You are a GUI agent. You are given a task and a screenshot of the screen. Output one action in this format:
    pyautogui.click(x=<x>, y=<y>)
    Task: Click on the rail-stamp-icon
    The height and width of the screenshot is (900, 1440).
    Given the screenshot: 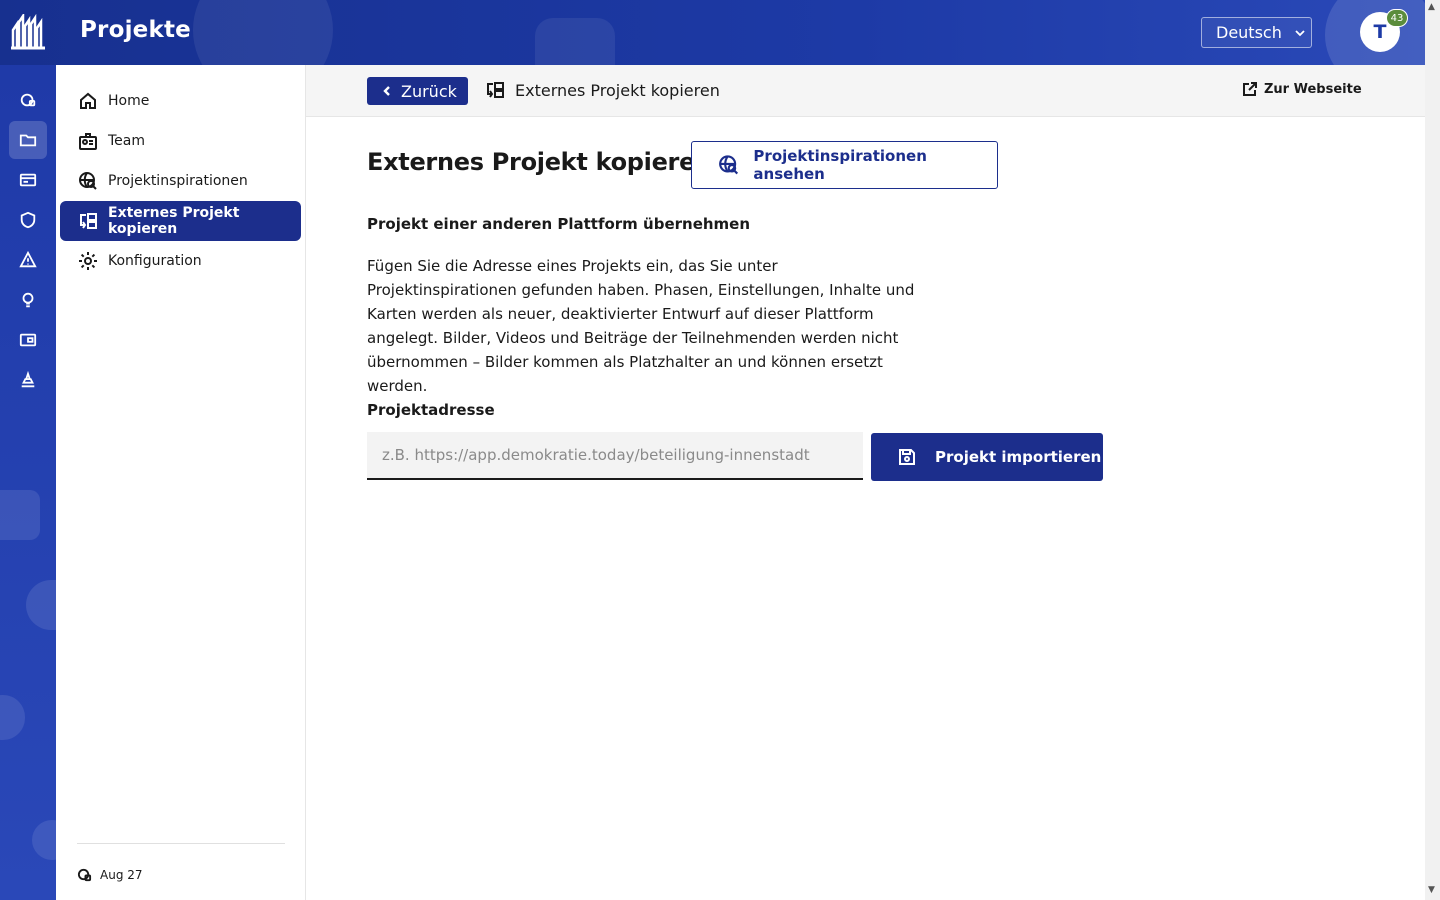 What is the action you would take?
    pyautogui.click(x=28, y=380)
    